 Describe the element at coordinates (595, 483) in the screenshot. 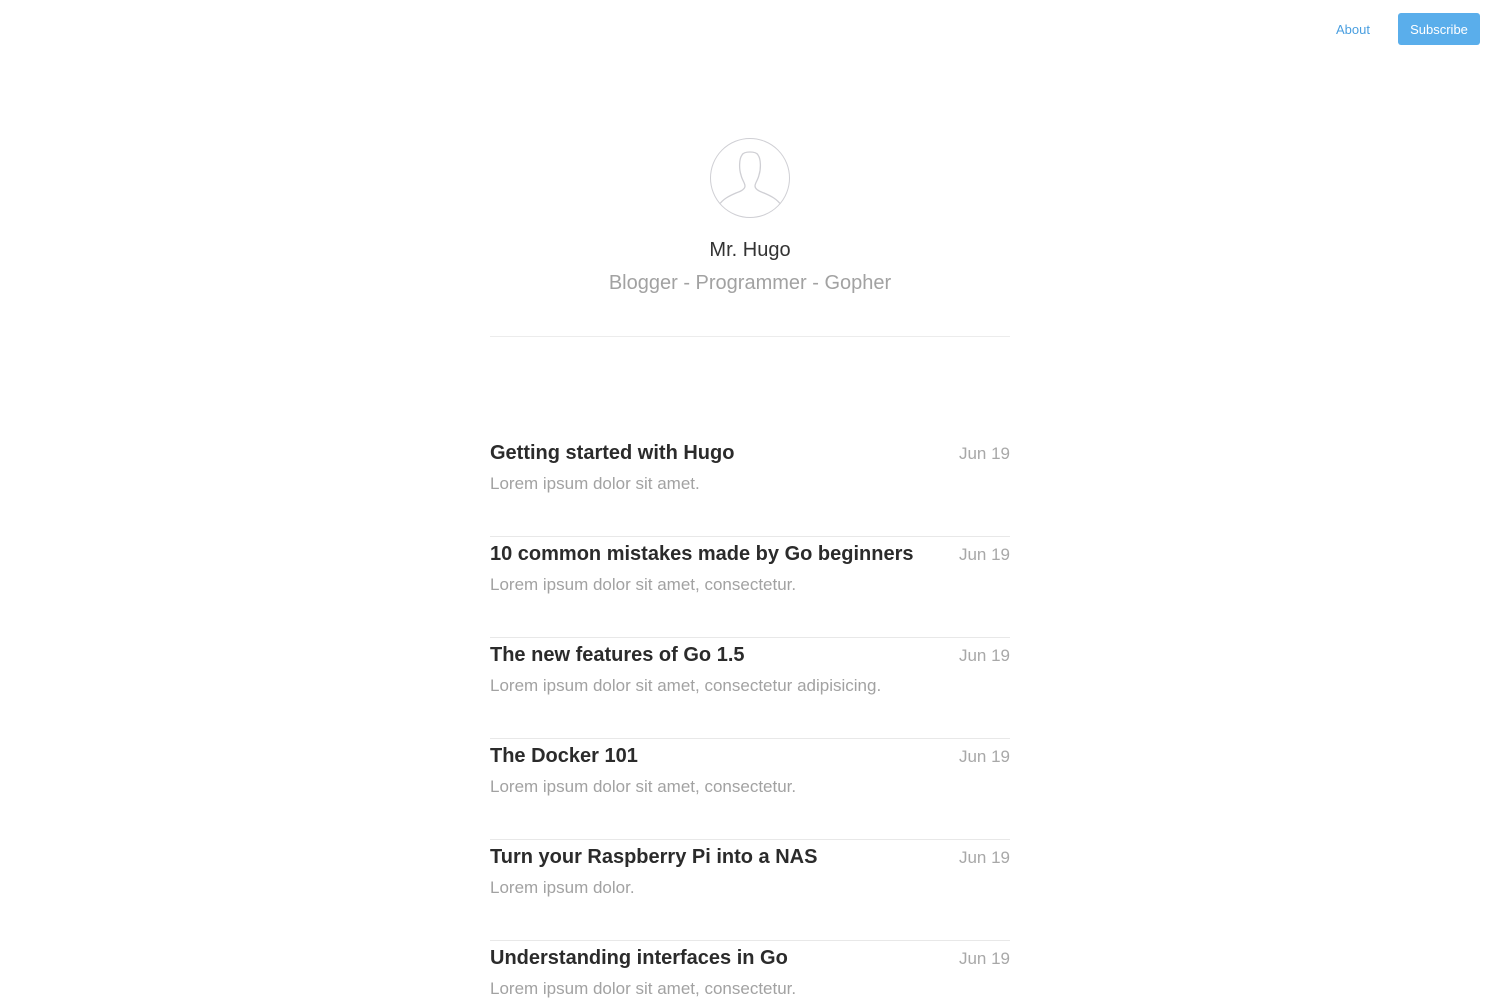

I see `post-excerpt: Lorem ipsum dolor sit amet.` at that location.